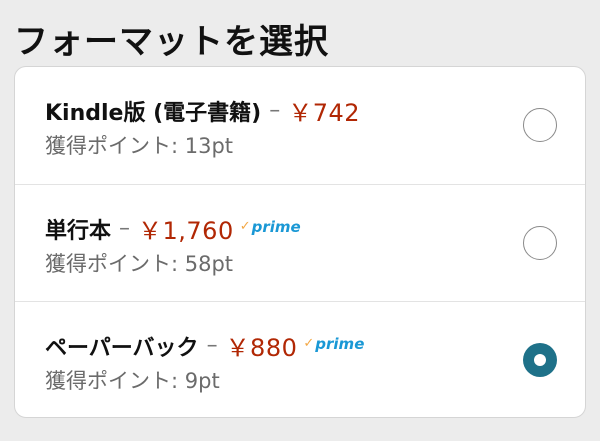  Describe the element at coordinates (261, 348) in the screenshot. I see `format-price: ￥880` at that location.